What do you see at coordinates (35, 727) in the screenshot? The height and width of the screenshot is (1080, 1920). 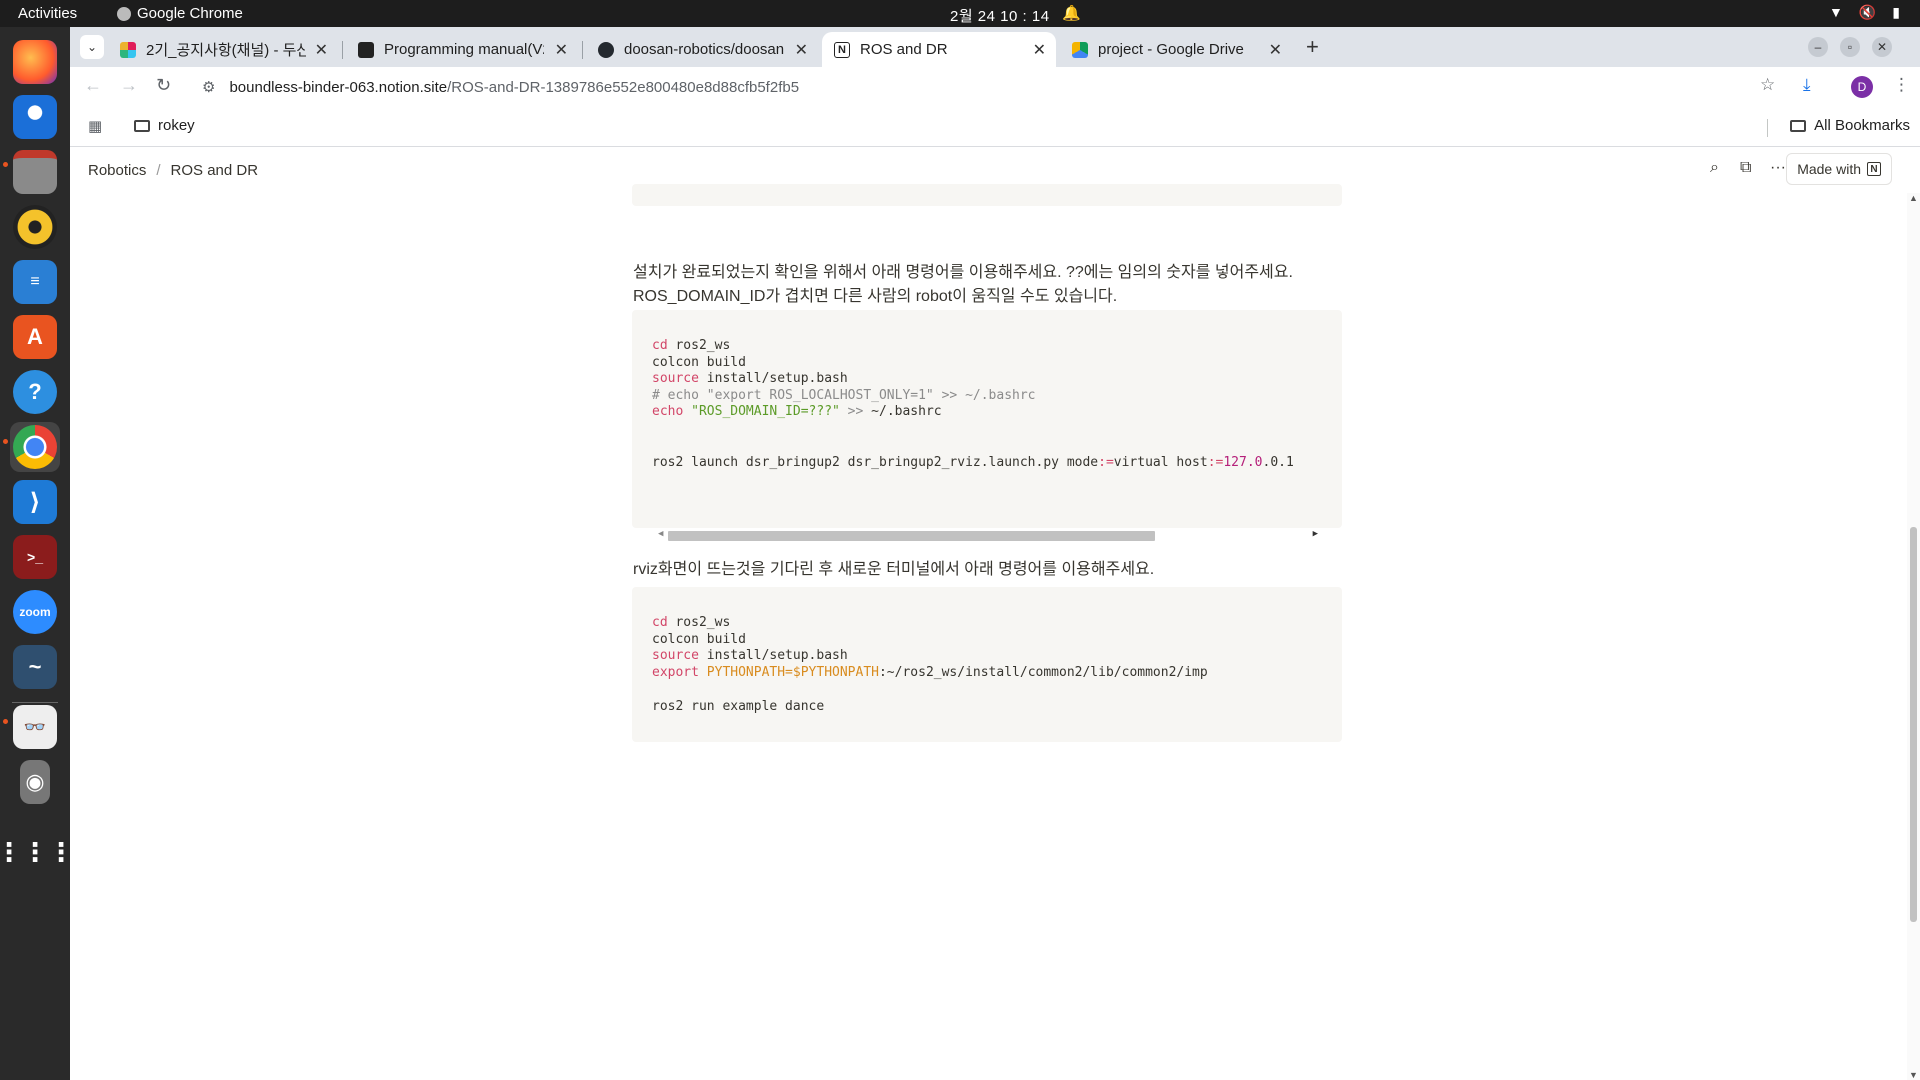 I see `dock-document-viewer: 👓` at bounding box center [35, 727].